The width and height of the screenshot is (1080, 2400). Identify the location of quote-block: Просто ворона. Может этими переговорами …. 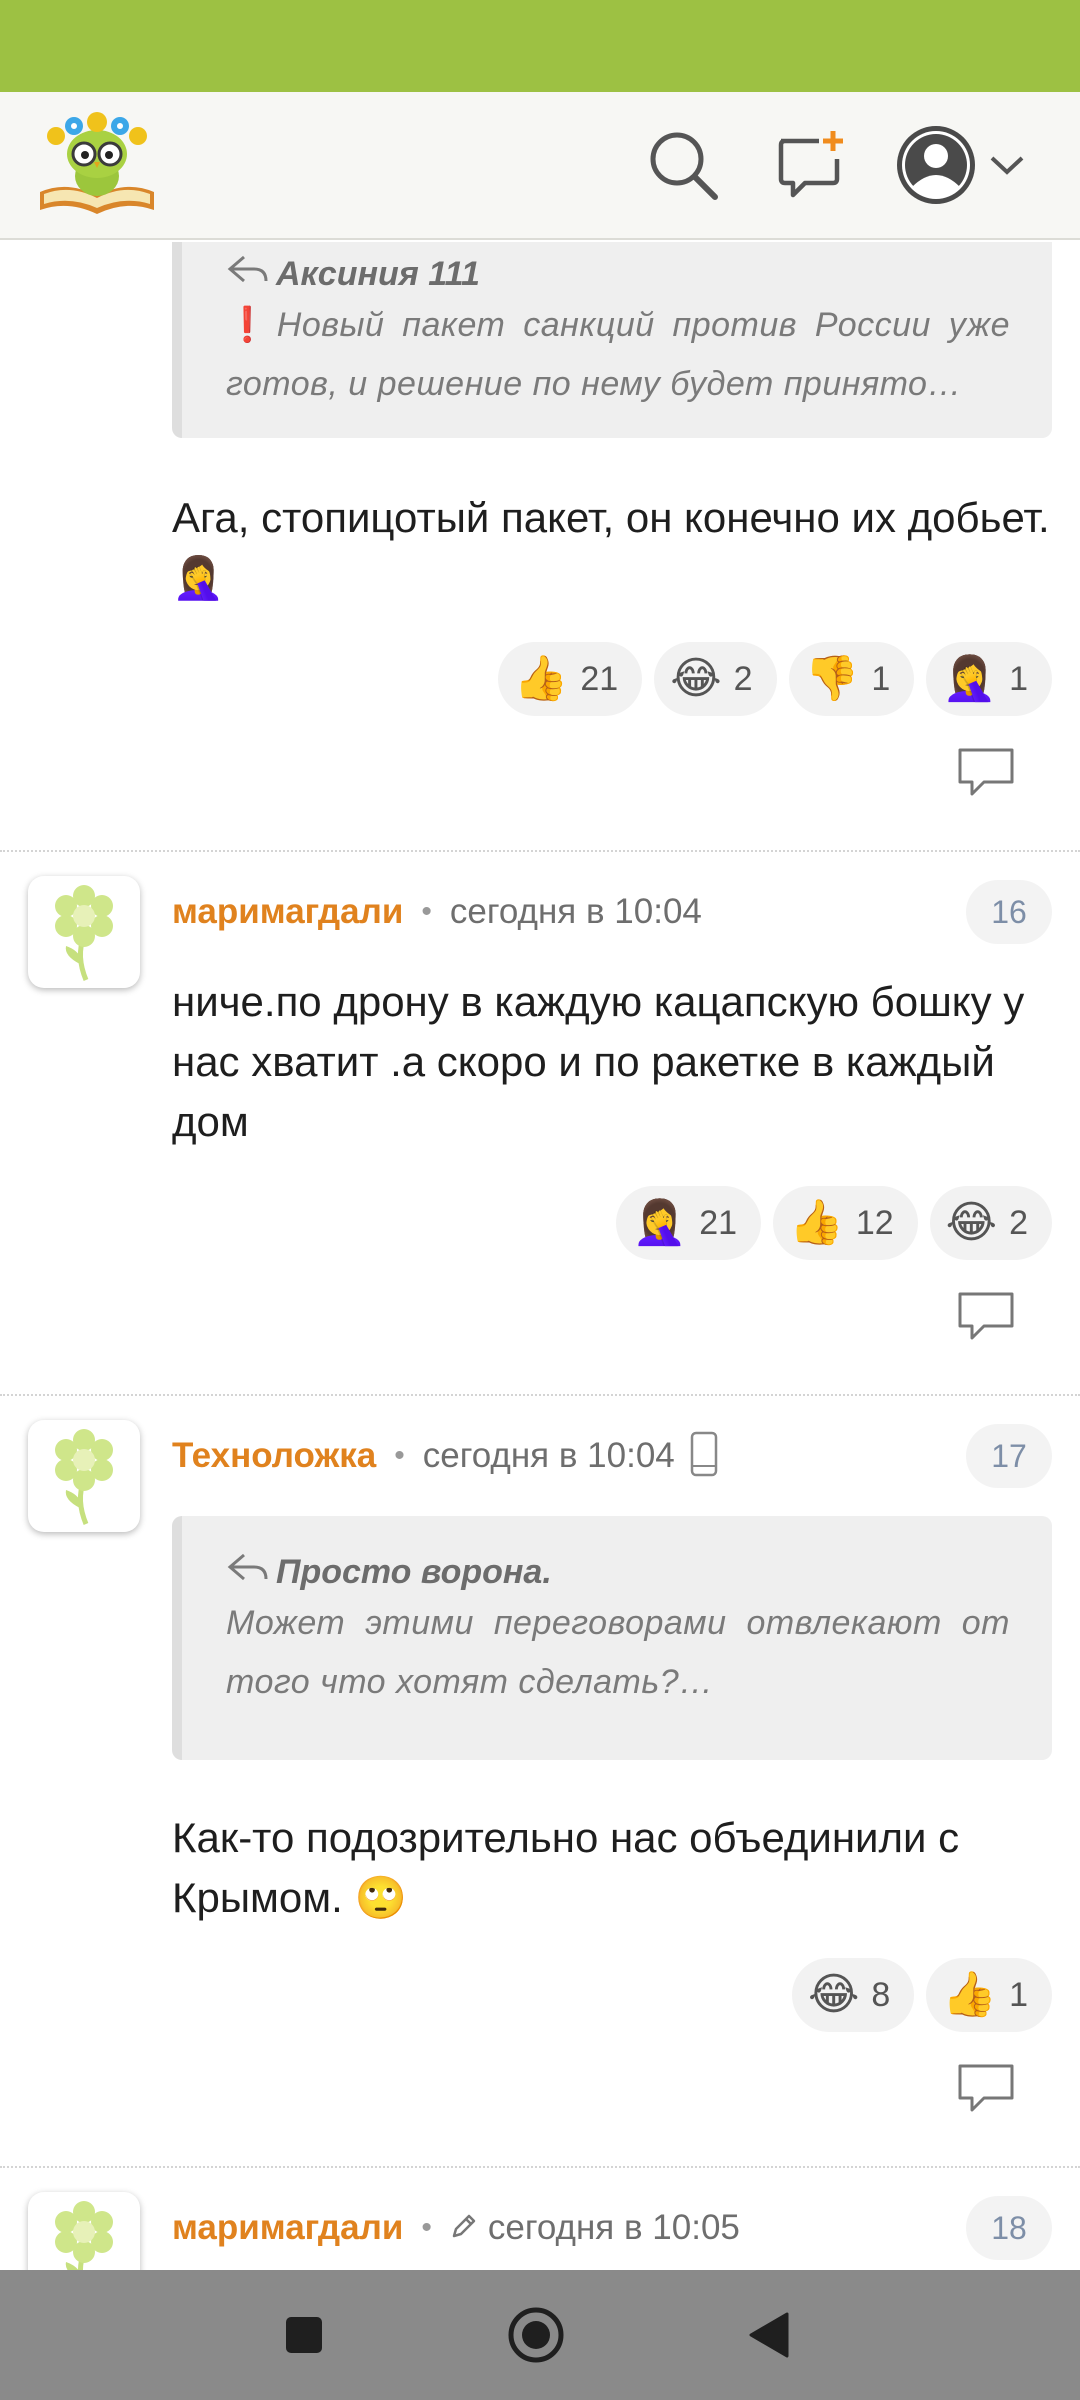
(612, 1638).